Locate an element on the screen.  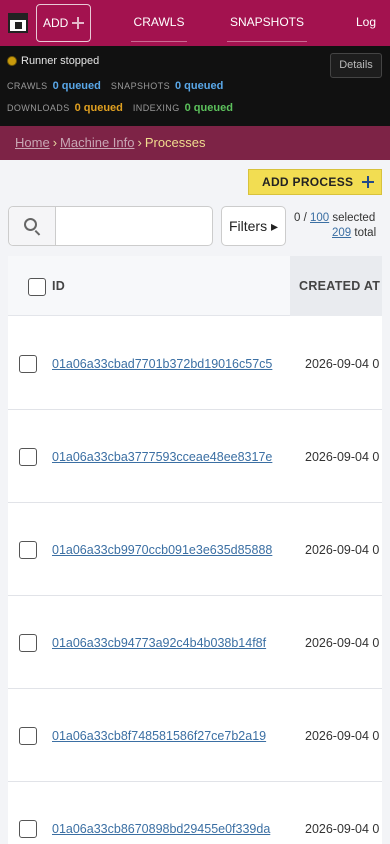
add-button-label: ADD is located at coordinates (56, 23).